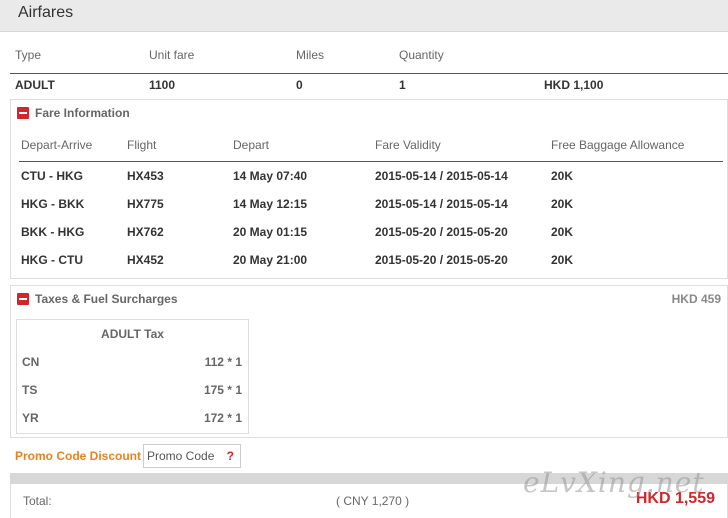 Image resolution: width=728 pixels, height=518 pixels. What do you see at coordinates (421, 55) in the screenshot?
I see `col-quantity: Quantity` at bounding box center [421, 55].